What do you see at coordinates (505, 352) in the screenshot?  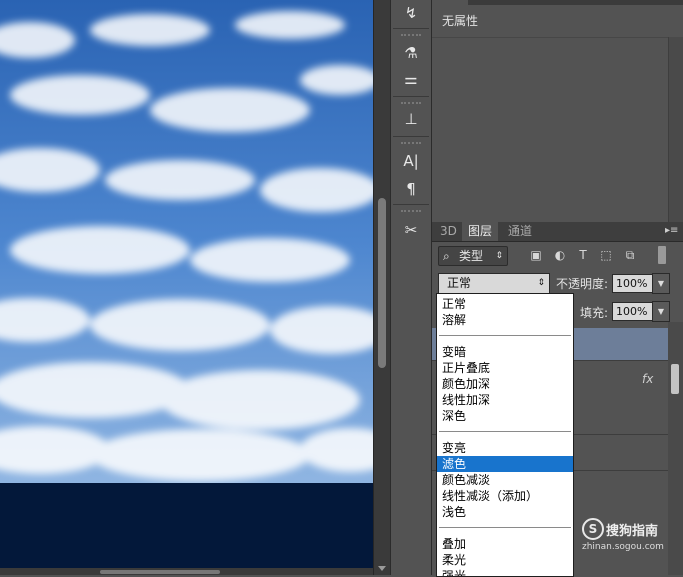 I see `blend-option-darken: 变暗` at bounding box center [505, 352].